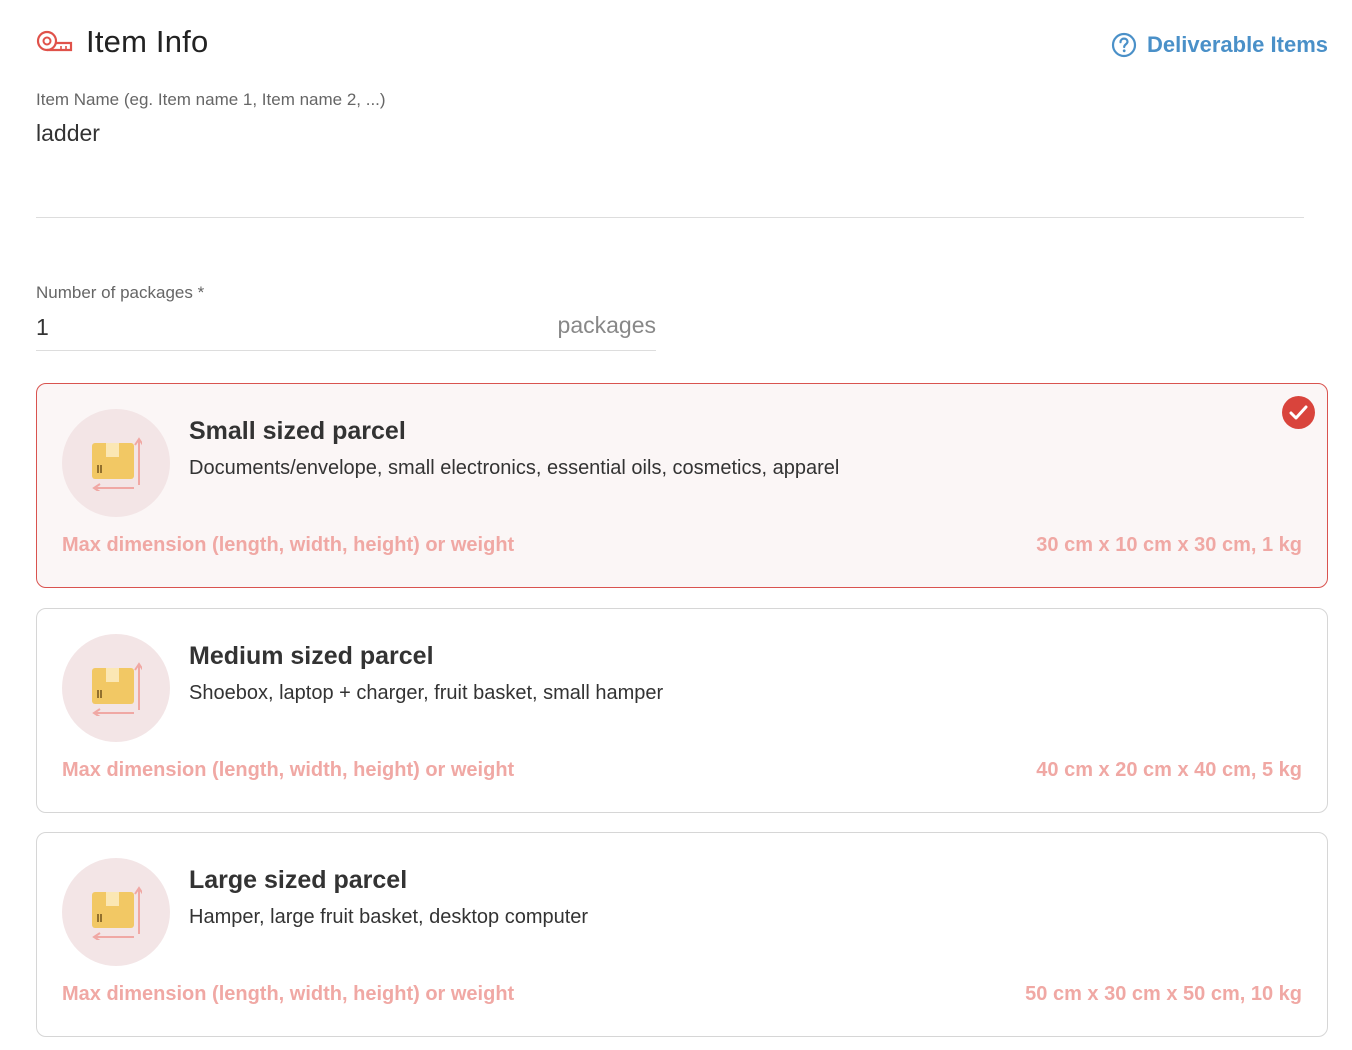 Image resolution: width=1352 pixels, height=1050 pixels. I want to click on packages-unit: packages, so click(606, 325).